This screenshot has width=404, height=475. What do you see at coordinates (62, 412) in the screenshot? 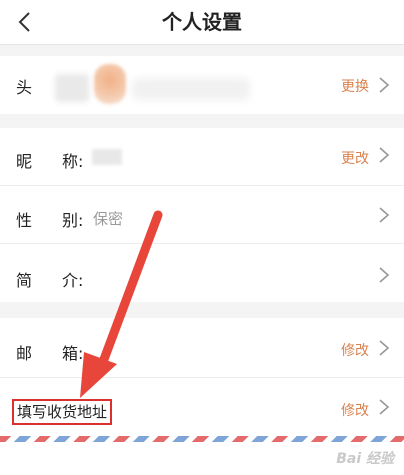
I see `address-label-highlight: 填写收货地址` at bounding box center [62, 412].